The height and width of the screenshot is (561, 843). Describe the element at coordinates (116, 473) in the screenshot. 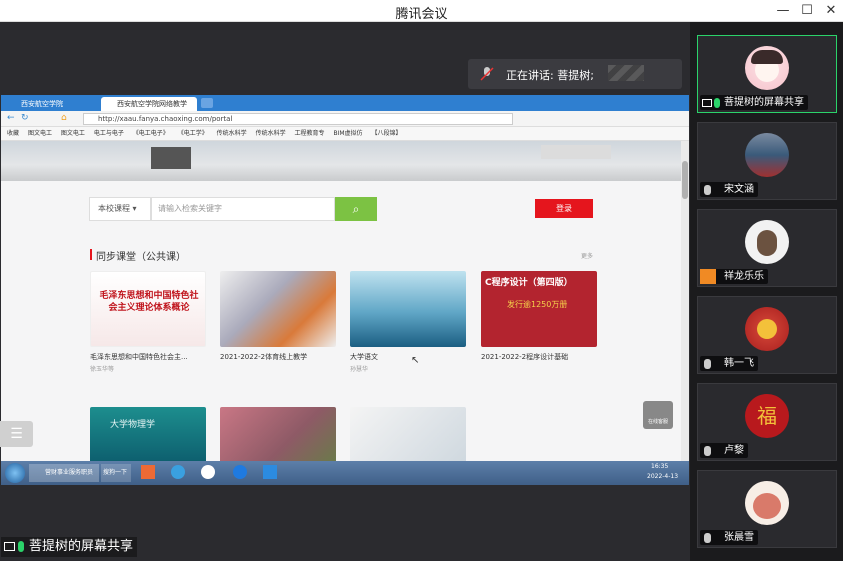

I see `taskbar-item: 搜狗一下` at that location.